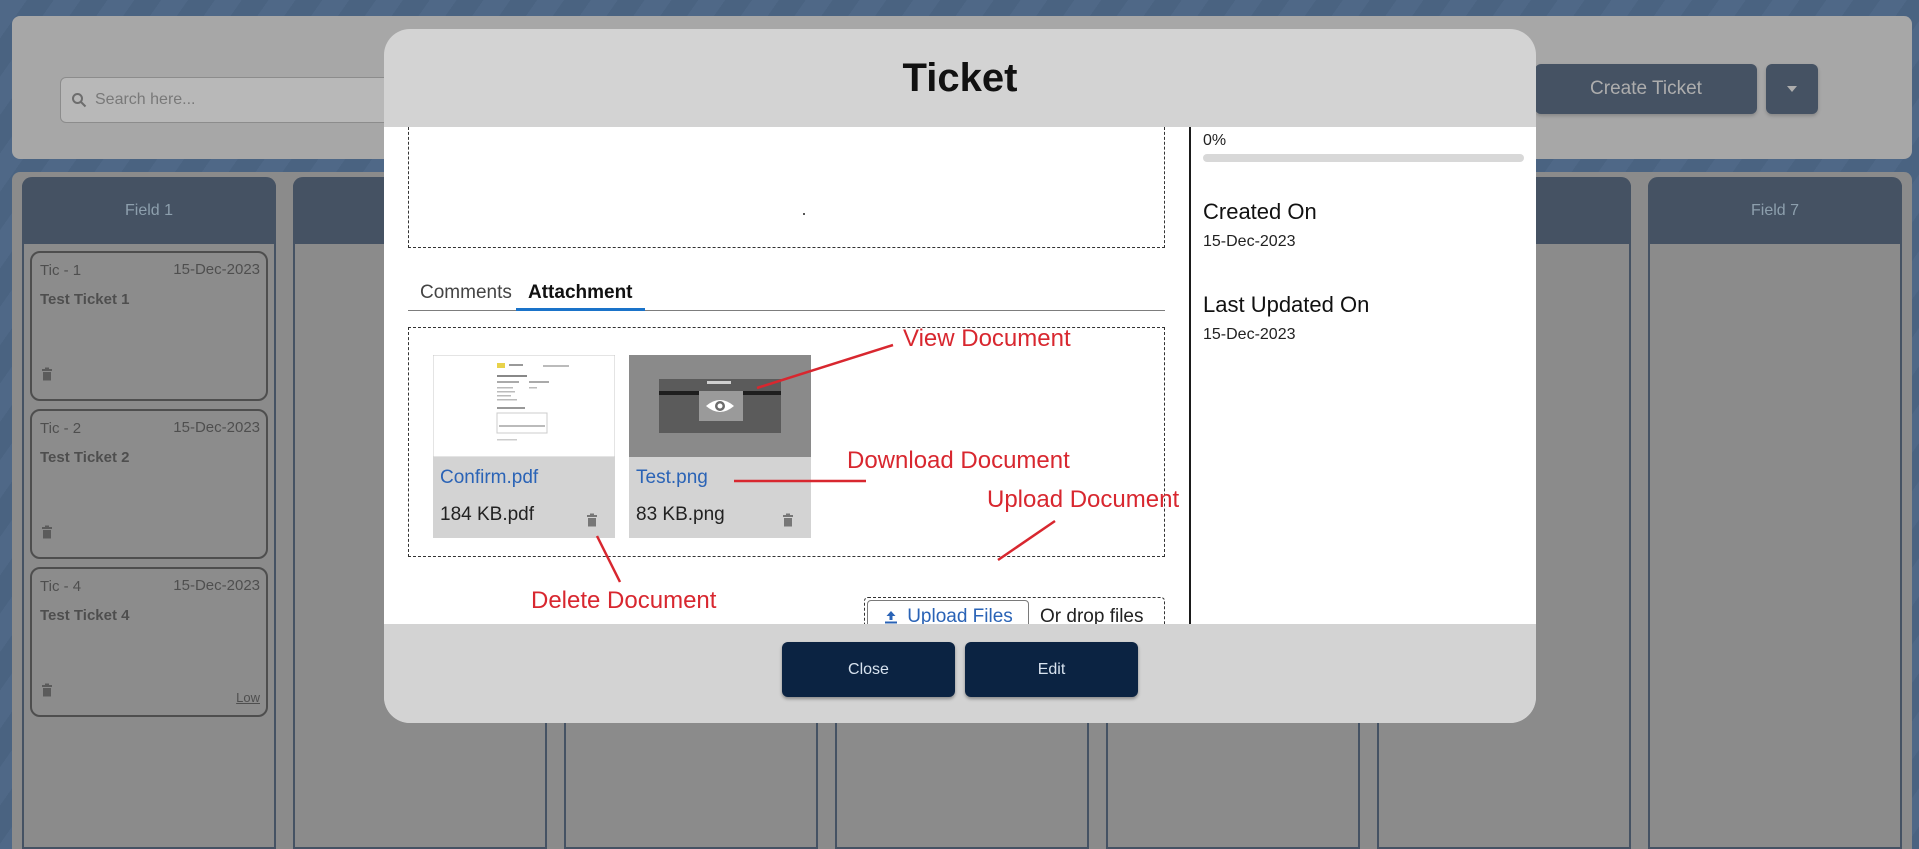 This screenshot has height=849, width=1919. I want to click on attachment-item: Confirm.pdf 184 KB.pdf, so click(524, 446).